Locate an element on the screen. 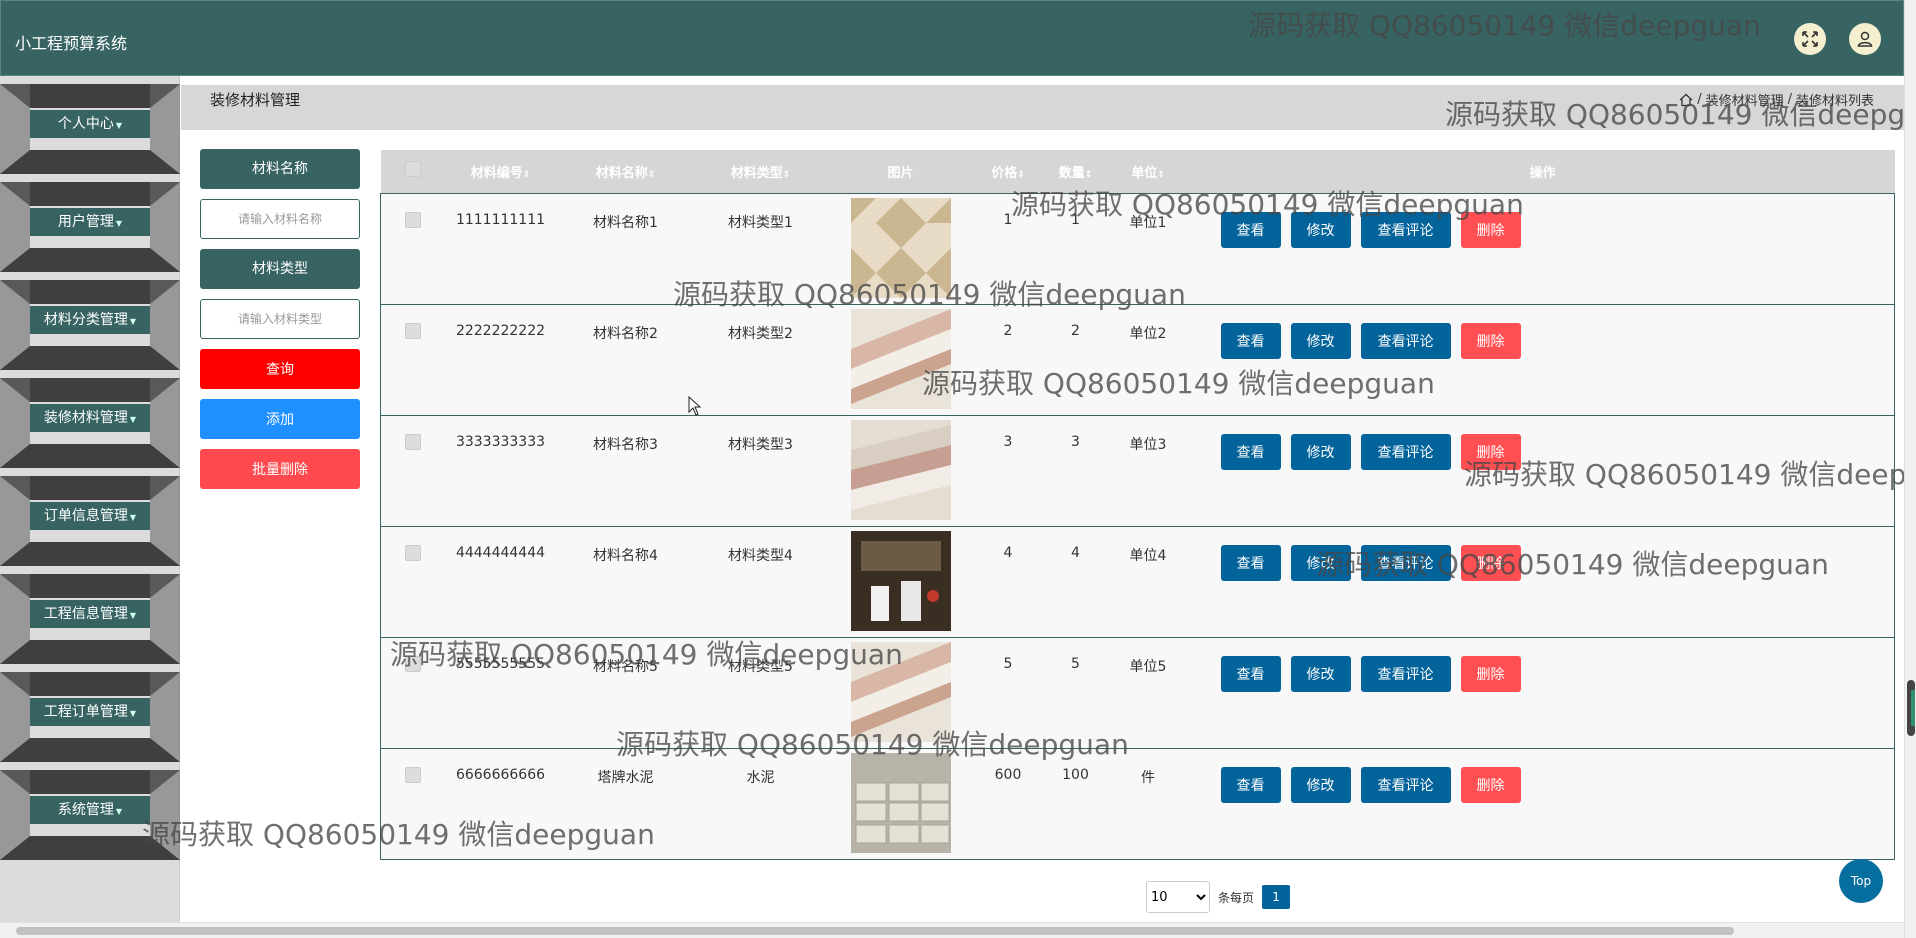 Image resolution: width=1916 pixels, height=938 pixels. user-icon is located at coordinates (1865, 39).